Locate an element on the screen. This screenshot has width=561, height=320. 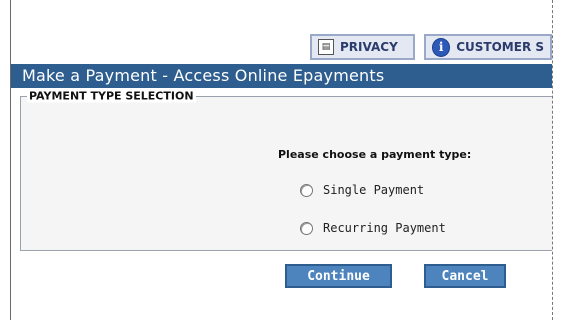
payment-type-prompt: Please choose a payment type: is located at coordinates (375, 154).